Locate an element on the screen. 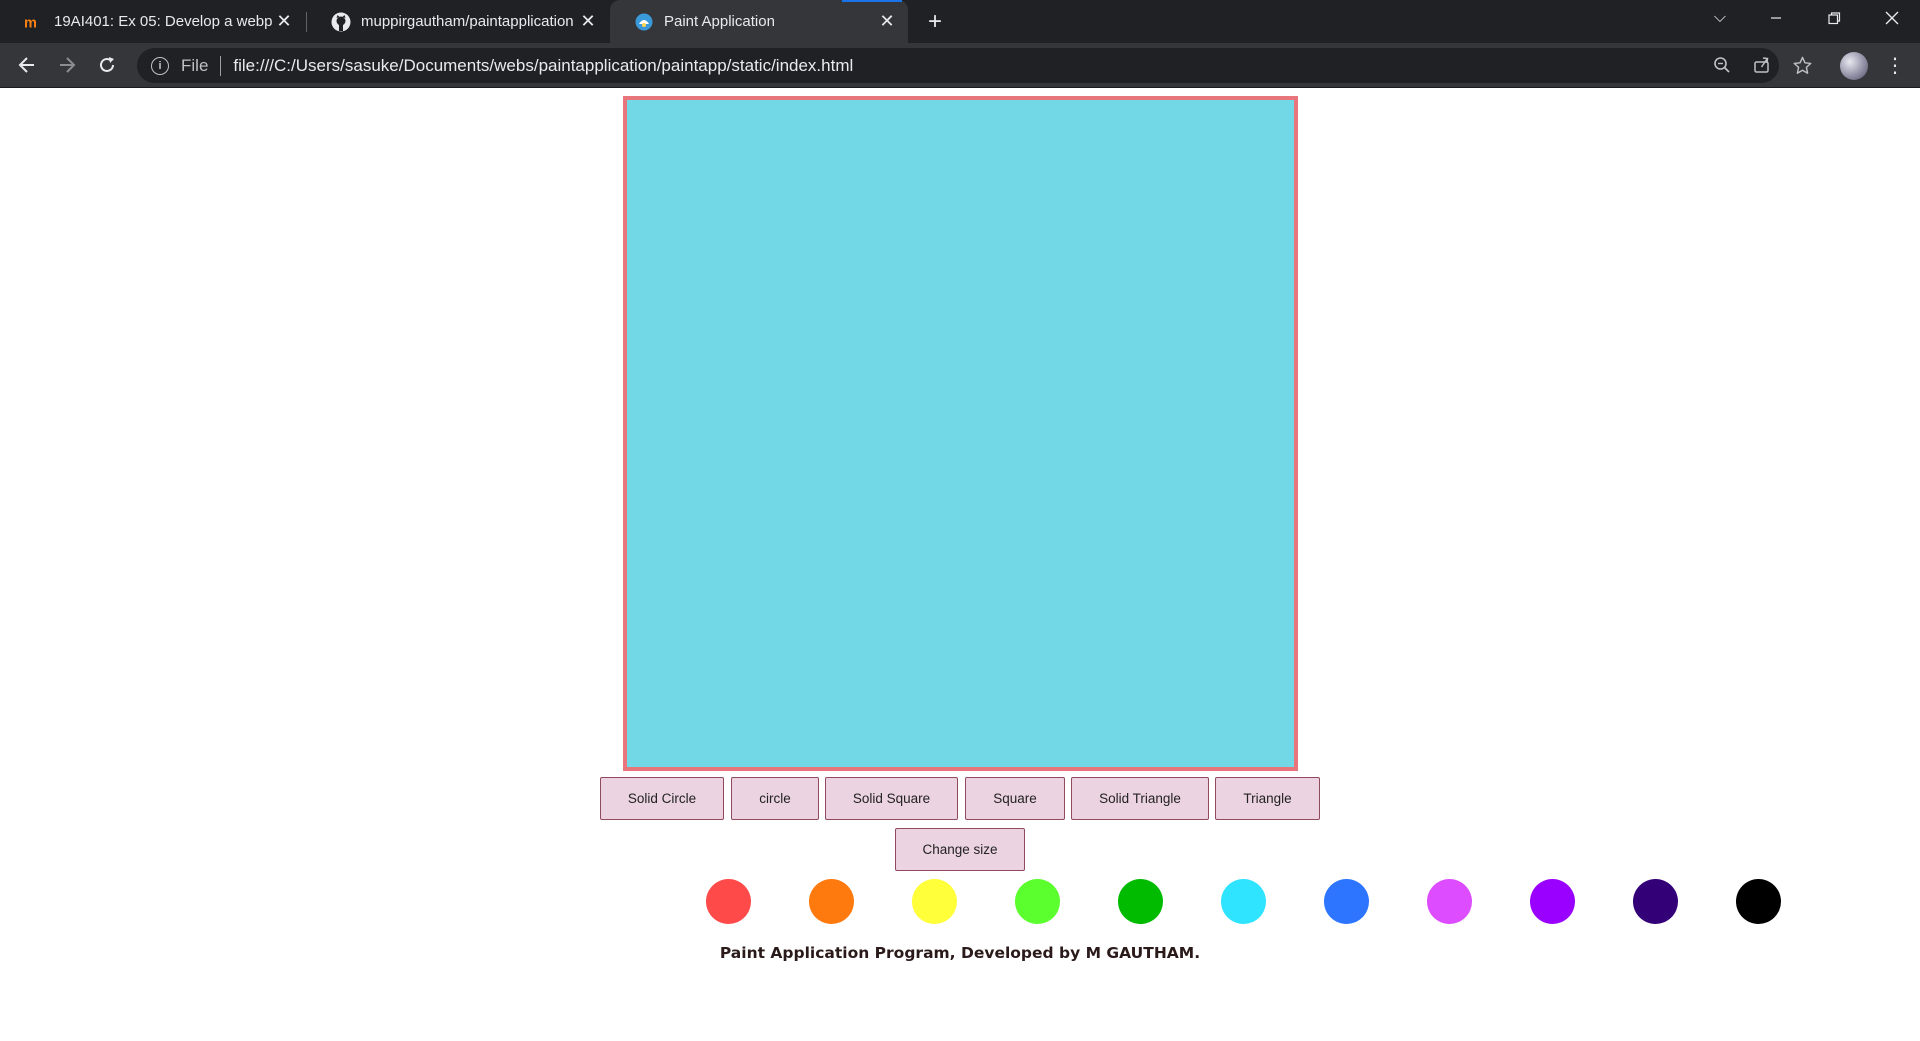 This screenshot has width=1920, height=1041. app-icon is located at coordinates (644, 22).